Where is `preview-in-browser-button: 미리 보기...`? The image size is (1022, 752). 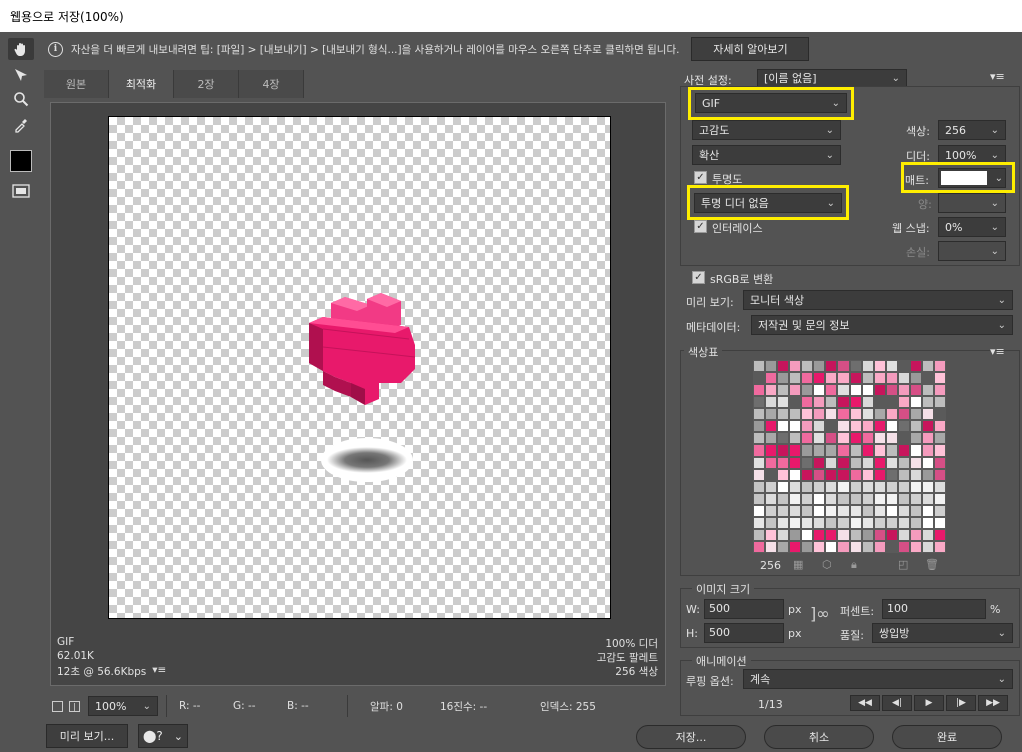
preview-in-browser-button: 미리 보기... is located at coordinates (87, 736).